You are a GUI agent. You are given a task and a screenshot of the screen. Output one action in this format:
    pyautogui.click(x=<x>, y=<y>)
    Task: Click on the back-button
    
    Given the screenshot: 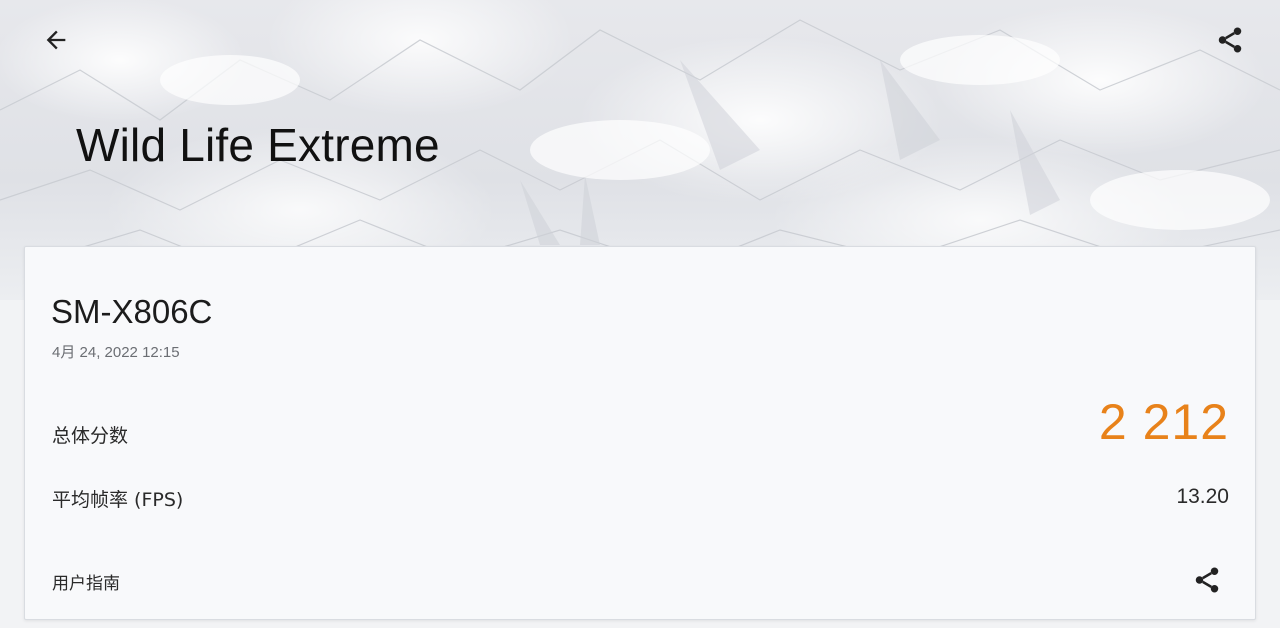 What is the action you would take?
    pyautogui.click(x=56, y=40)
    